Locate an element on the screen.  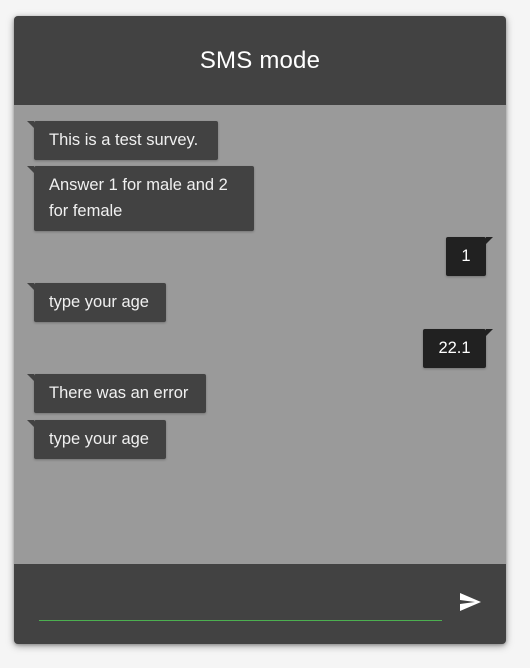
message-composer is located at coordinates (260, 604).